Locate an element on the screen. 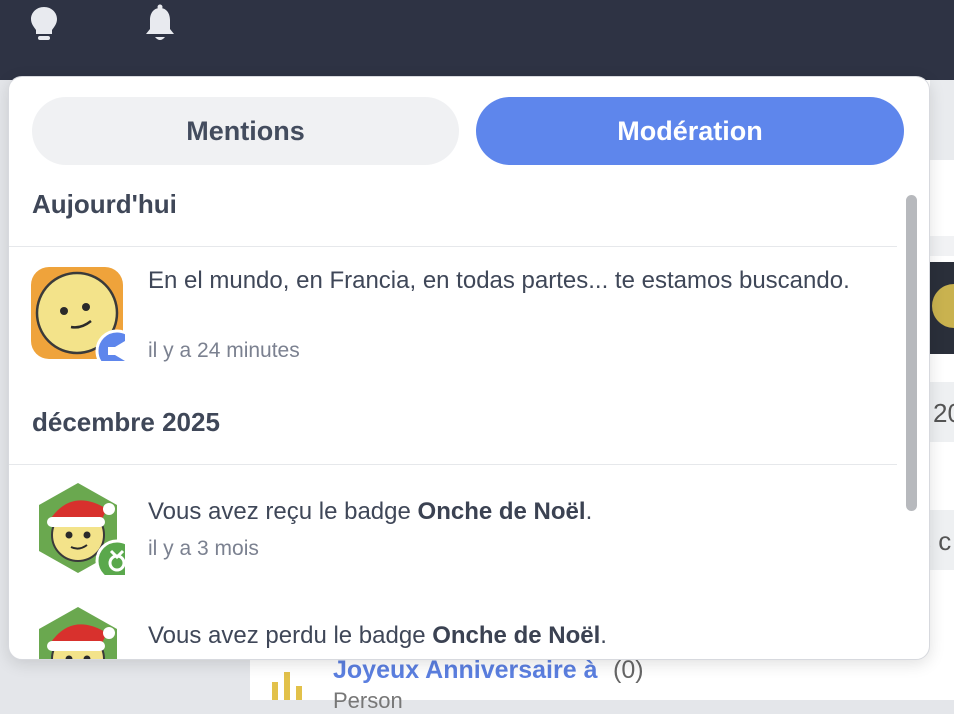 This screenshot has width=954, height=714. background-subtext: Person is located at coordinates (368, 700).